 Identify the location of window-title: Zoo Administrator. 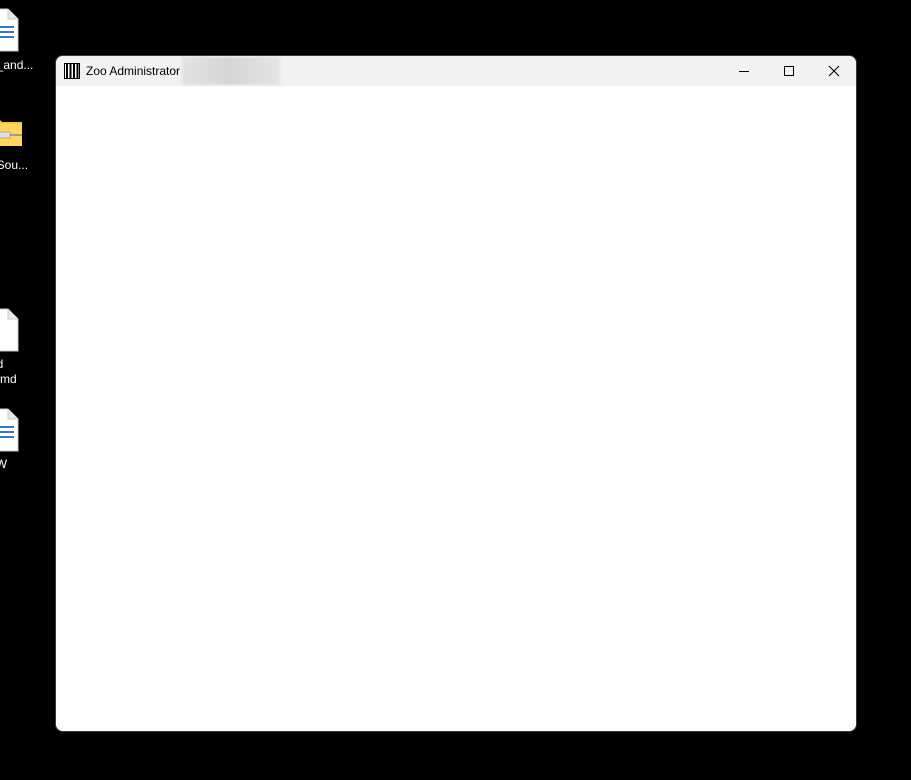
(133, 71).